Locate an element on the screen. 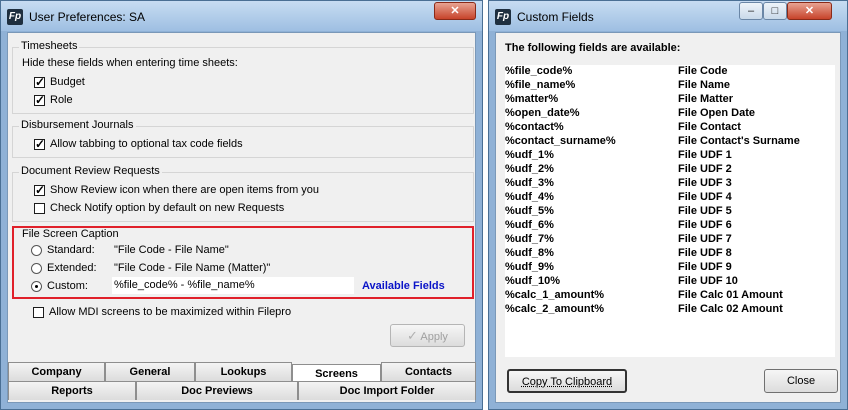  available-fields-link: Available Fields is located at coordinates (403, 286).